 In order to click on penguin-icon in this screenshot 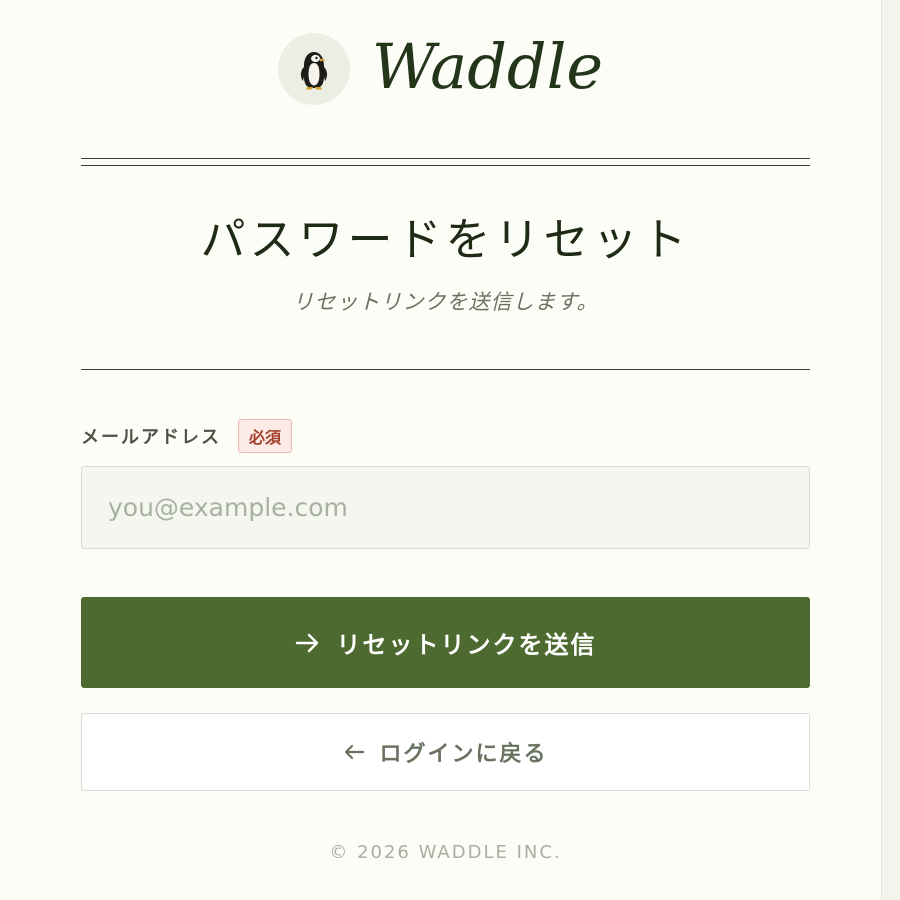, I will do `click(313, 71)`.